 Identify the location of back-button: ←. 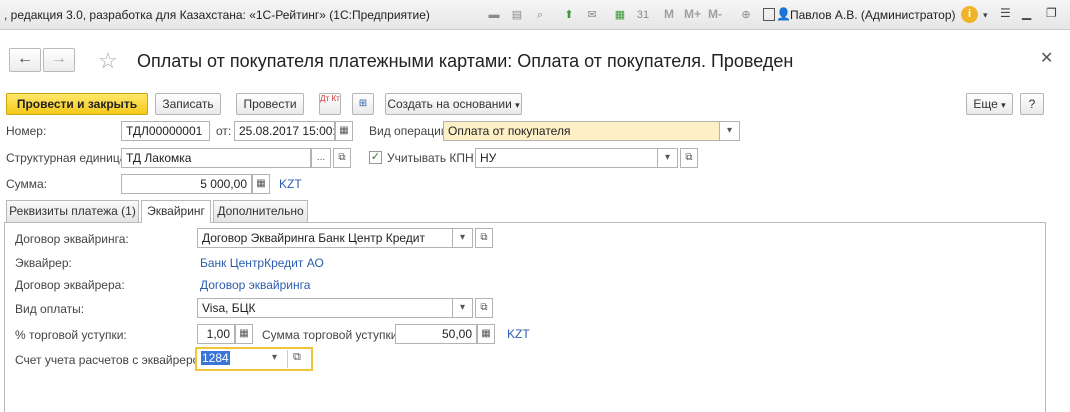
(25, 60).